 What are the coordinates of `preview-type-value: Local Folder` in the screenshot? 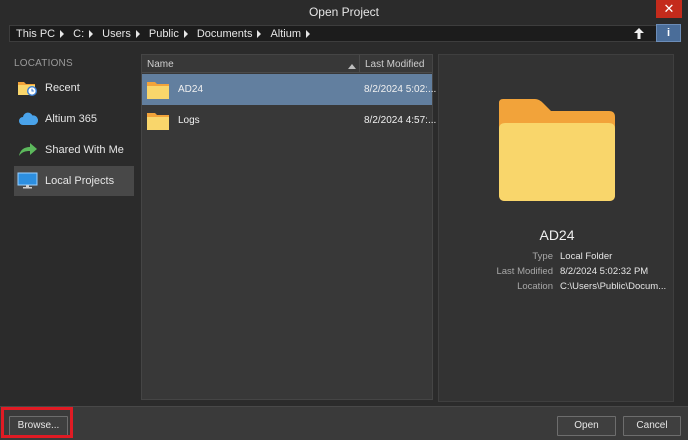 It's located at (586, 256).